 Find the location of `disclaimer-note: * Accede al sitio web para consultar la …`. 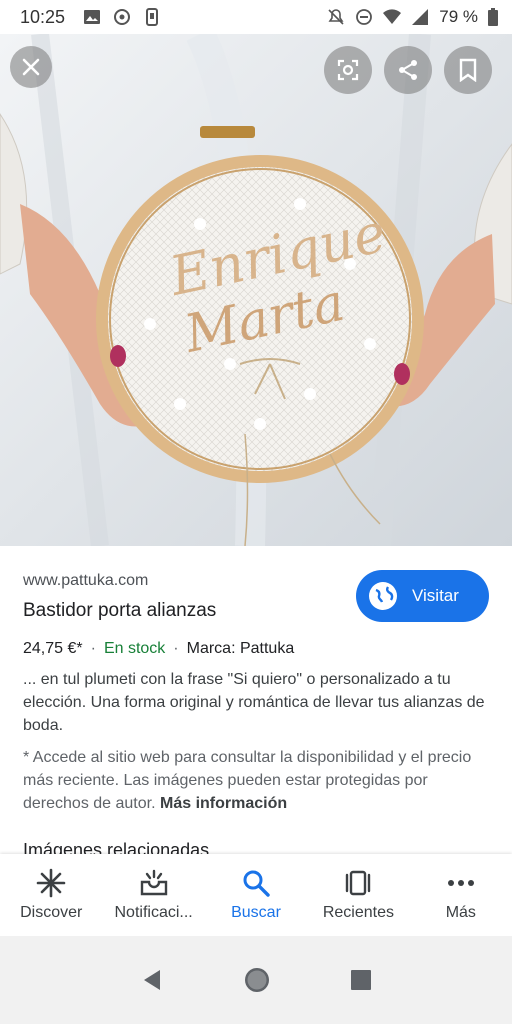

disclaimer-note: * Accede al sitio web para consultar la … is located at coordinates (258, 780).